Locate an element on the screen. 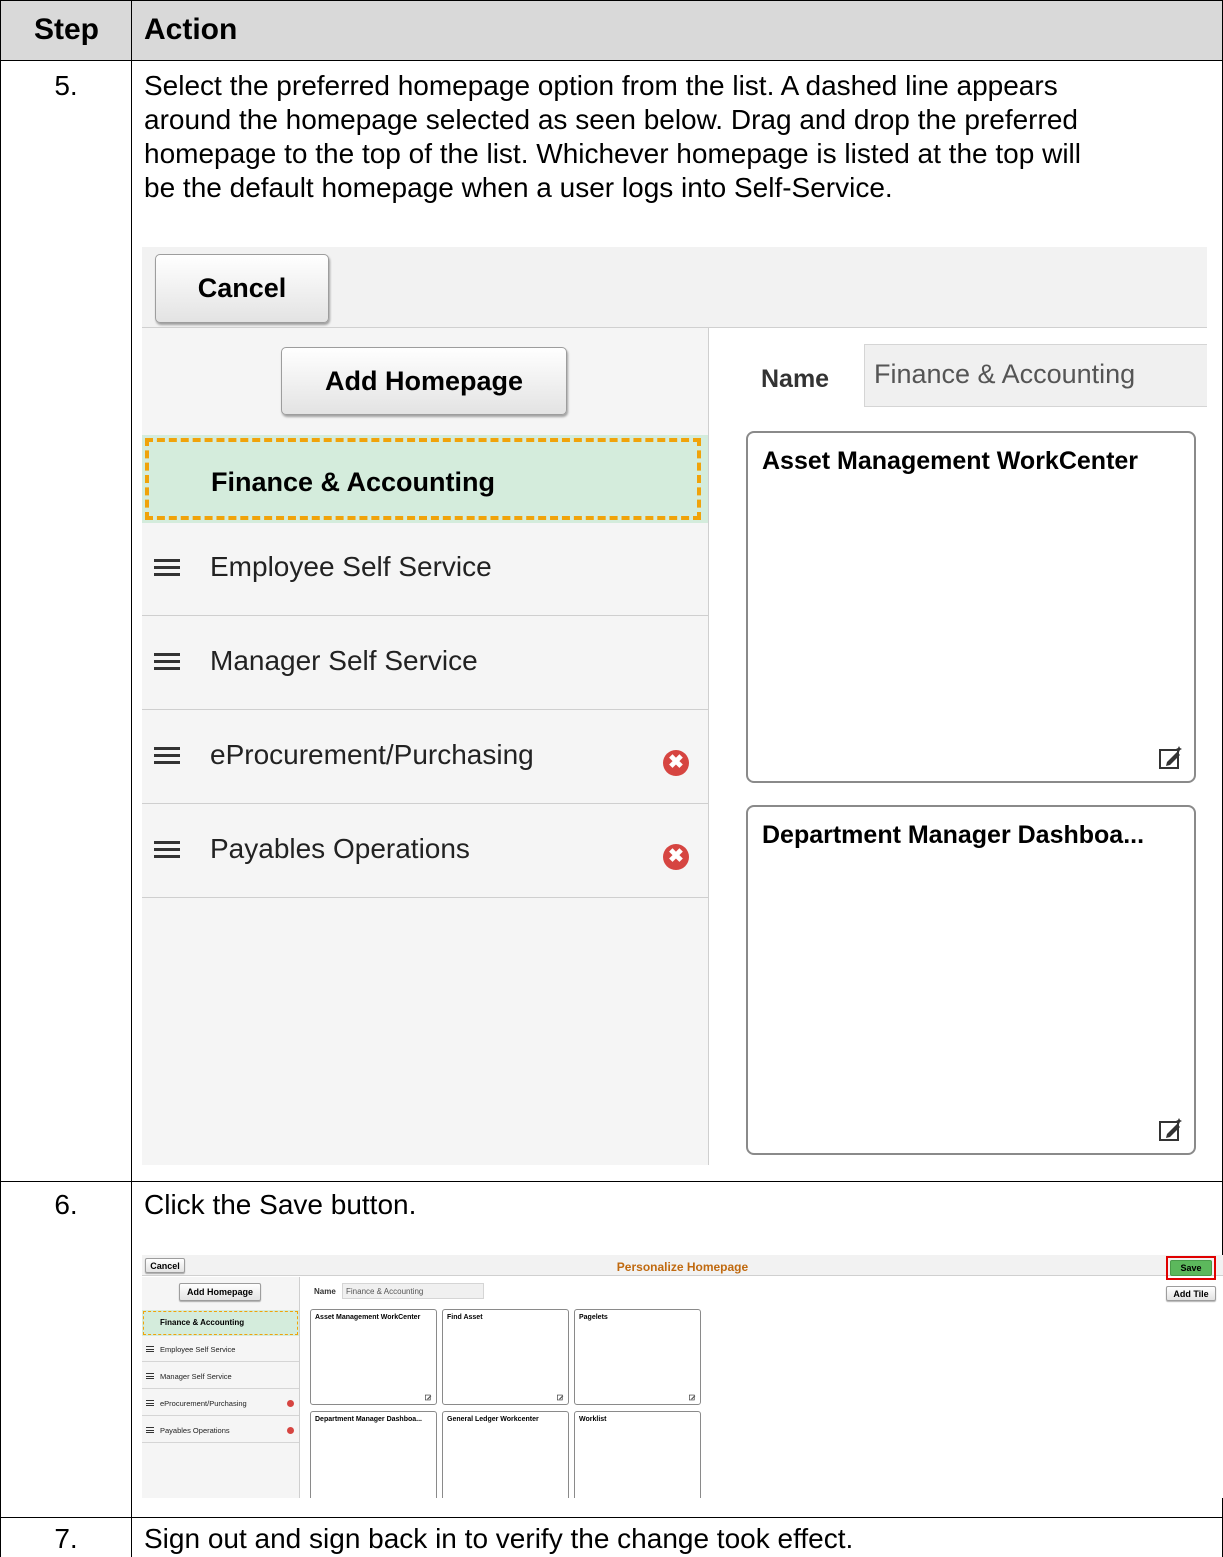 This screenshot has height=1557, width=1223. tile-title: General Ledger Workcenter is located at coordinates (493, 1419).